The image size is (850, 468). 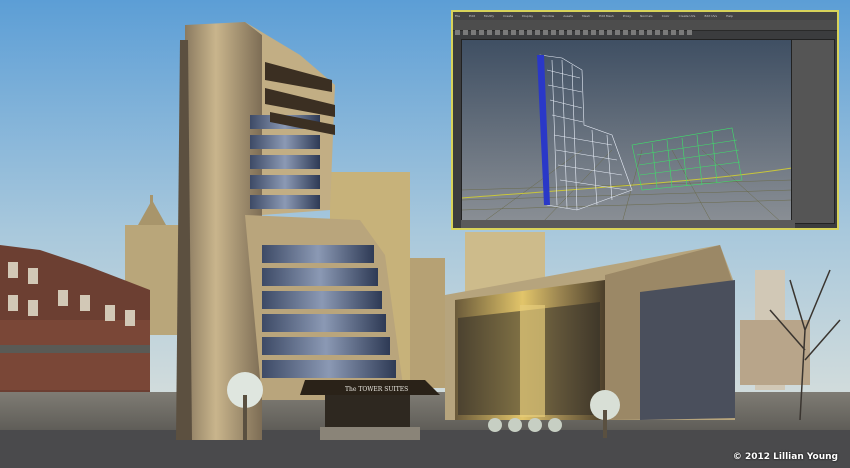 What do you see at coordinates (508, 16) in the screenshot?
I see `menu-item: Create` at bounding box center [508, 16].